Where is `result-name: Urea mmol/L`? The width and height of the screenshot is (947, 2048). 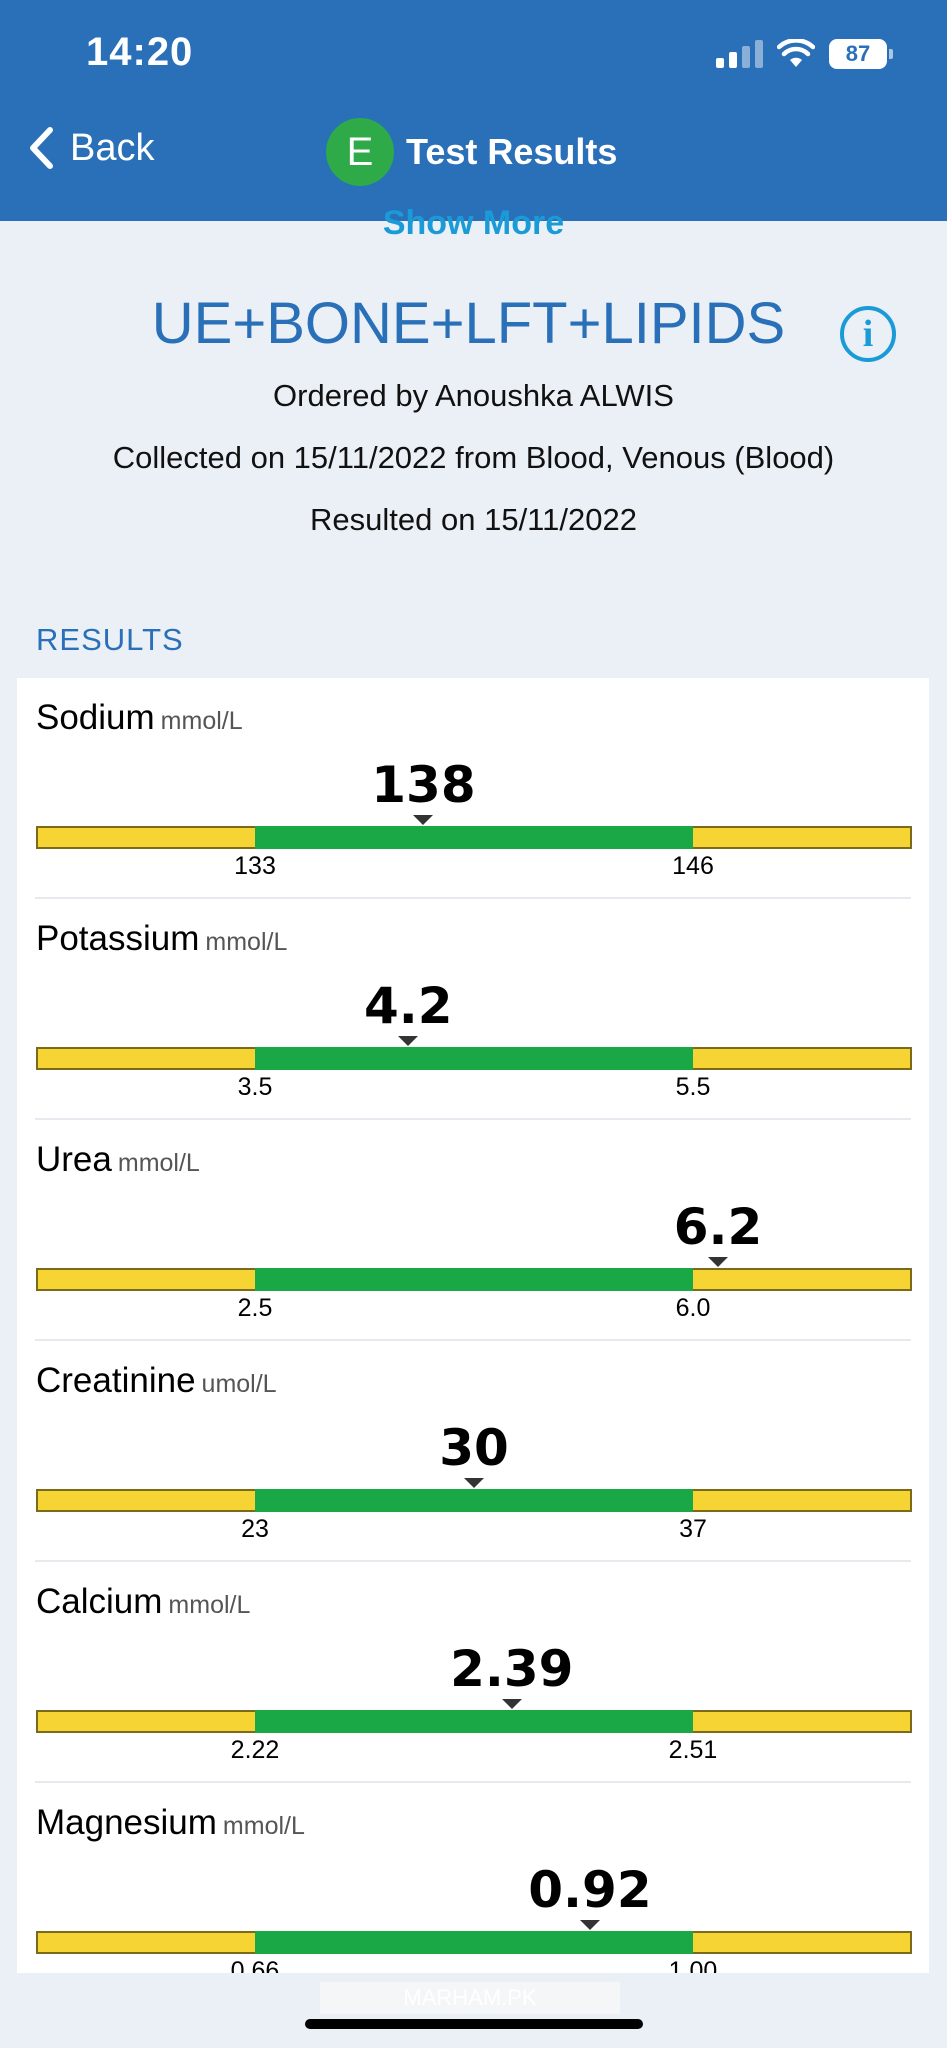 result-name: Urea mmol/L is located at coordinates (118, 1160).